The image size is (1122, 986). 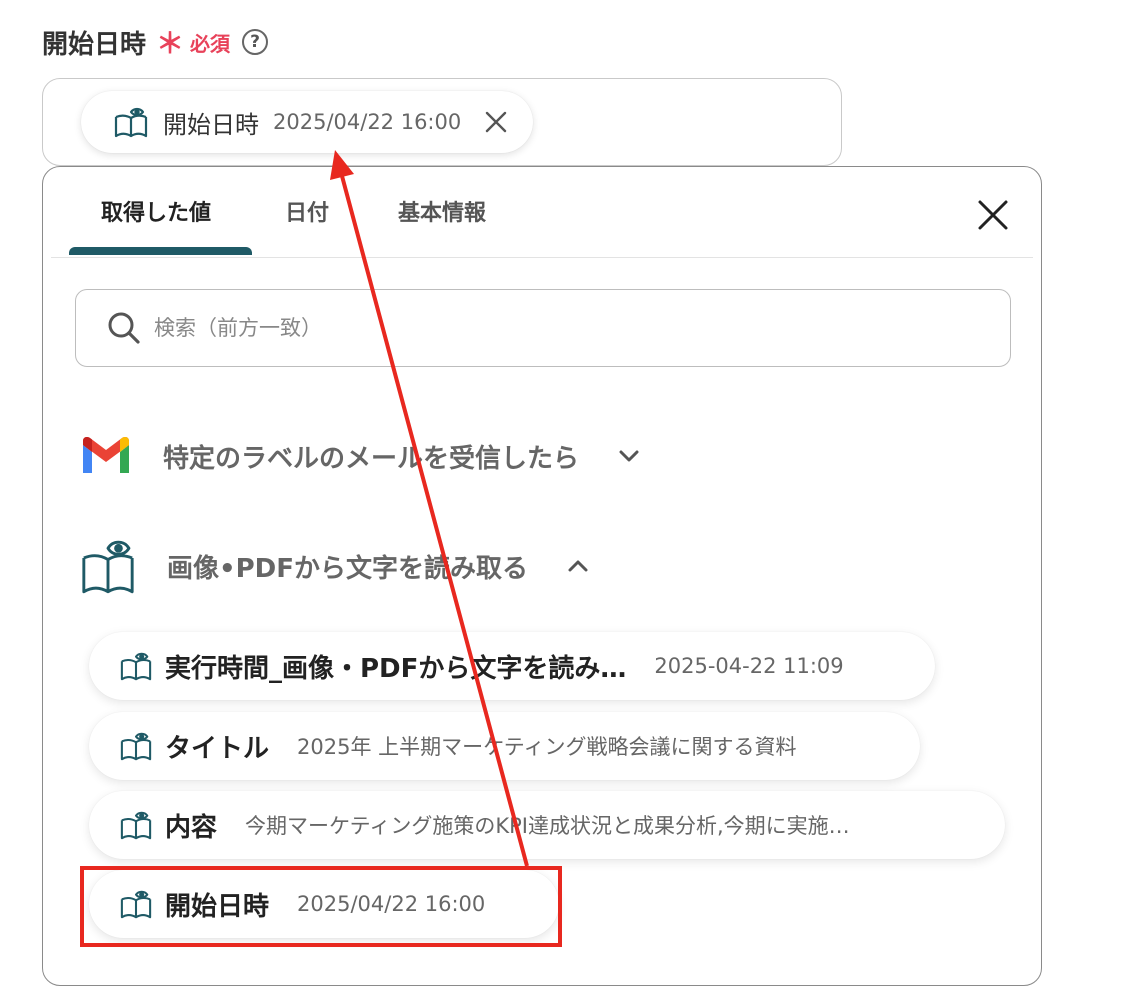 What do you see at coordinates (124, 328) in the screenshot?
I see `search-icon` at bounding box center [124, 328].